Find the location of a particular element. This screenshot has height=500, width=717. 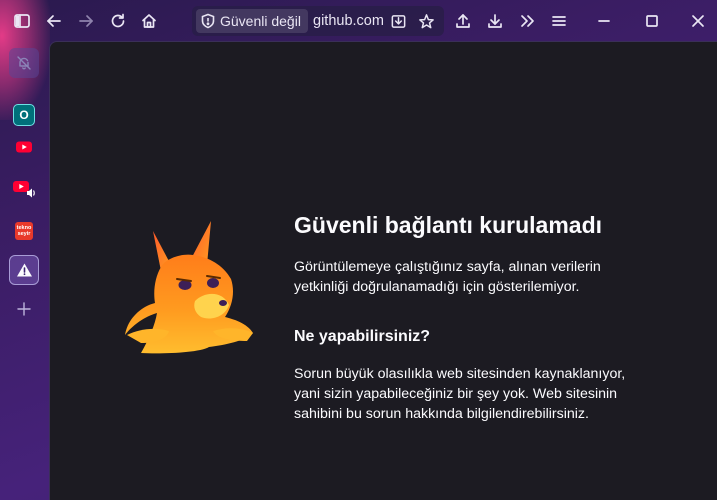

minimize-button is located at coordinates (604, 21).